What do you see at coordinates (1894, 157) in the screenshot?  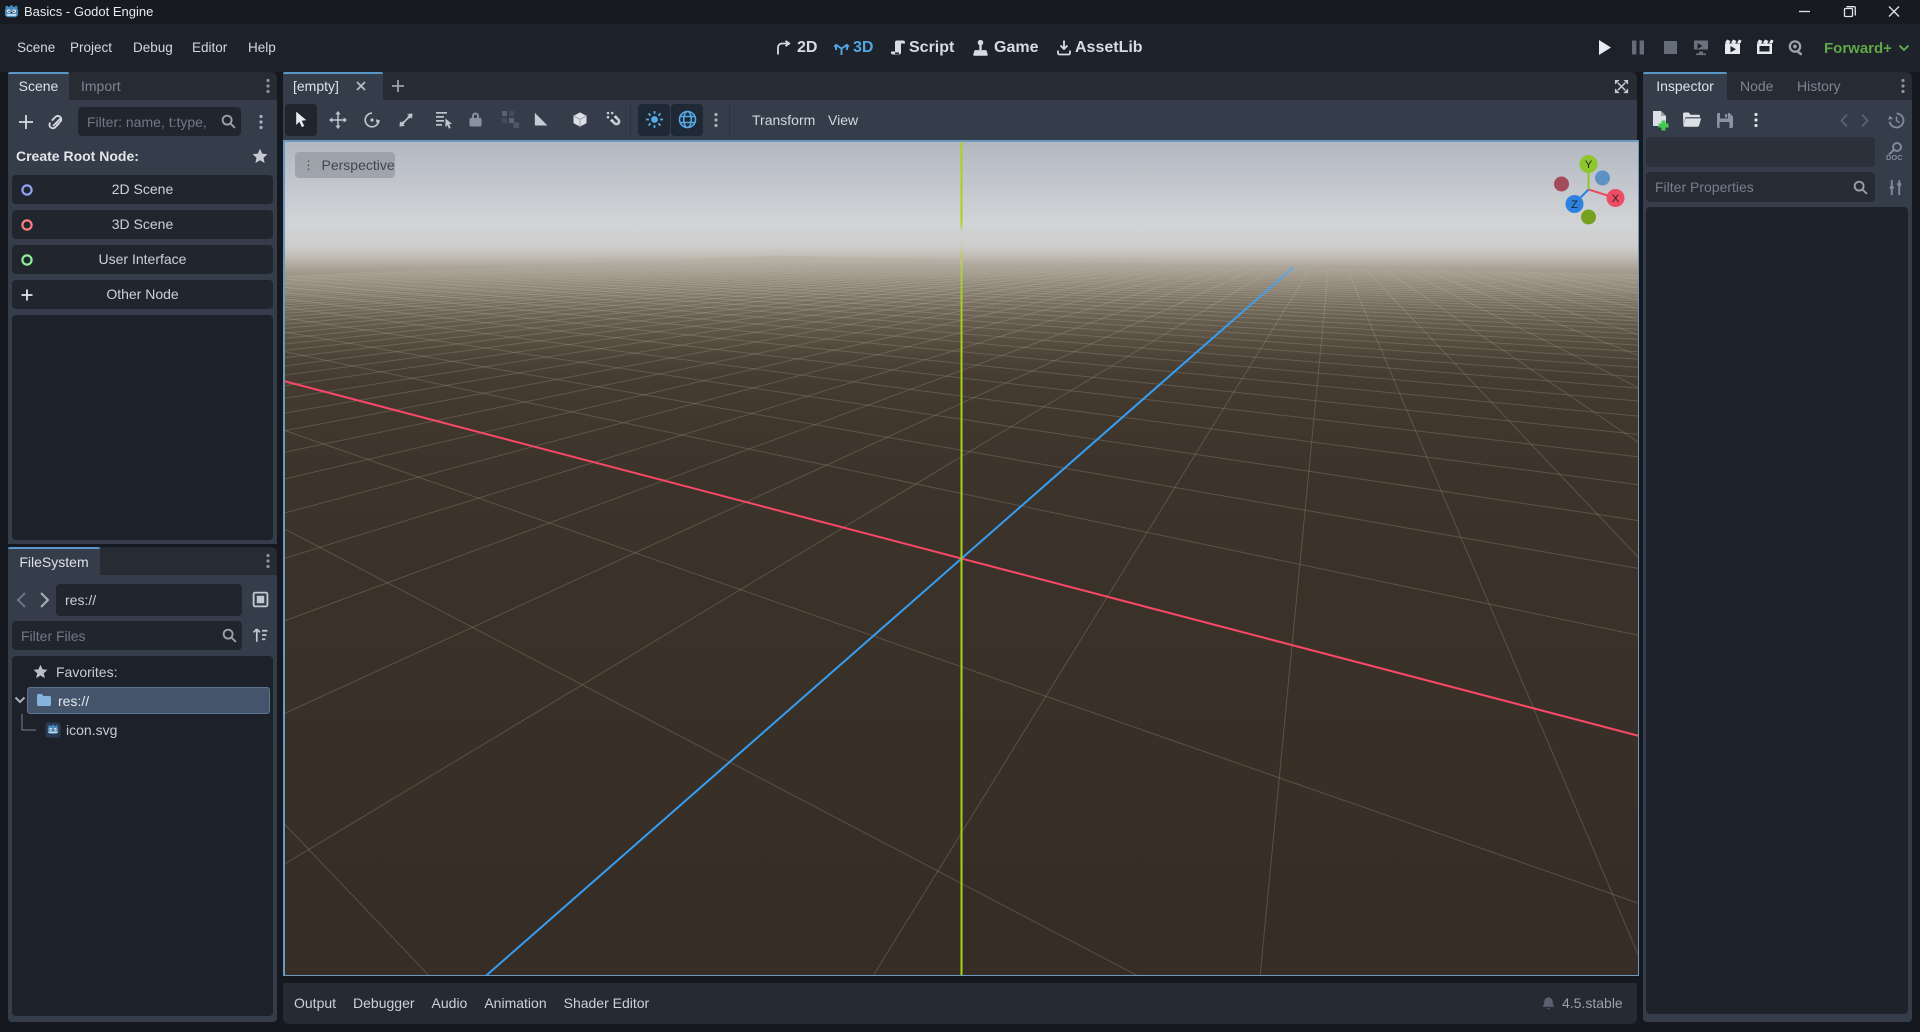 I see `svg-text: DOC` at bounding box center [1894, 157].